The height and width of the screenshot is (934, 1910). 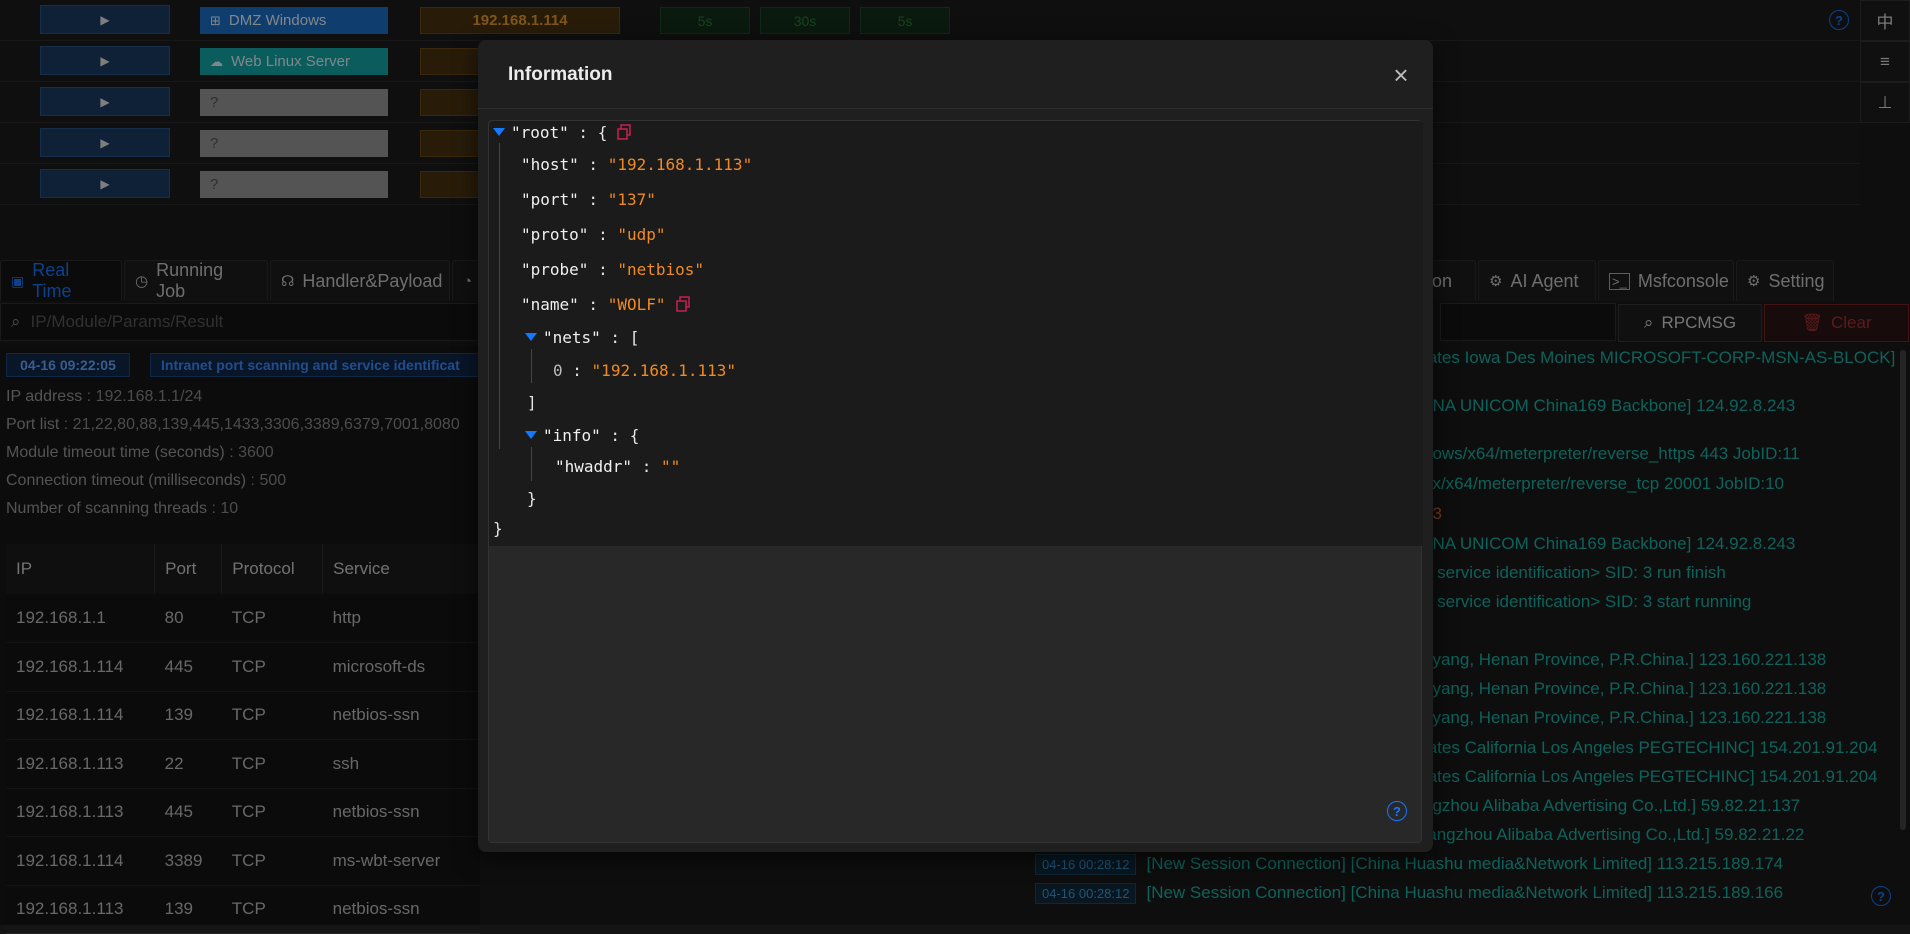 I want to click on json-node-nets: "nets" : [, so click(x=582, y=337).